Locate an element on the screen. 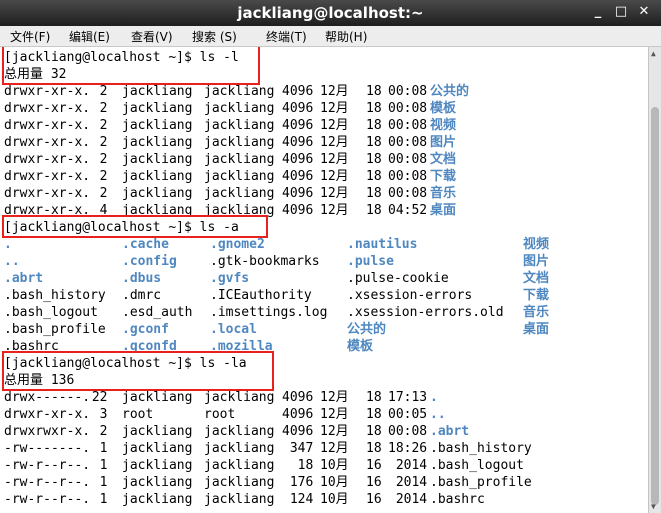  scroll-down-icon: ▼ is located at coordinates (653, 506).